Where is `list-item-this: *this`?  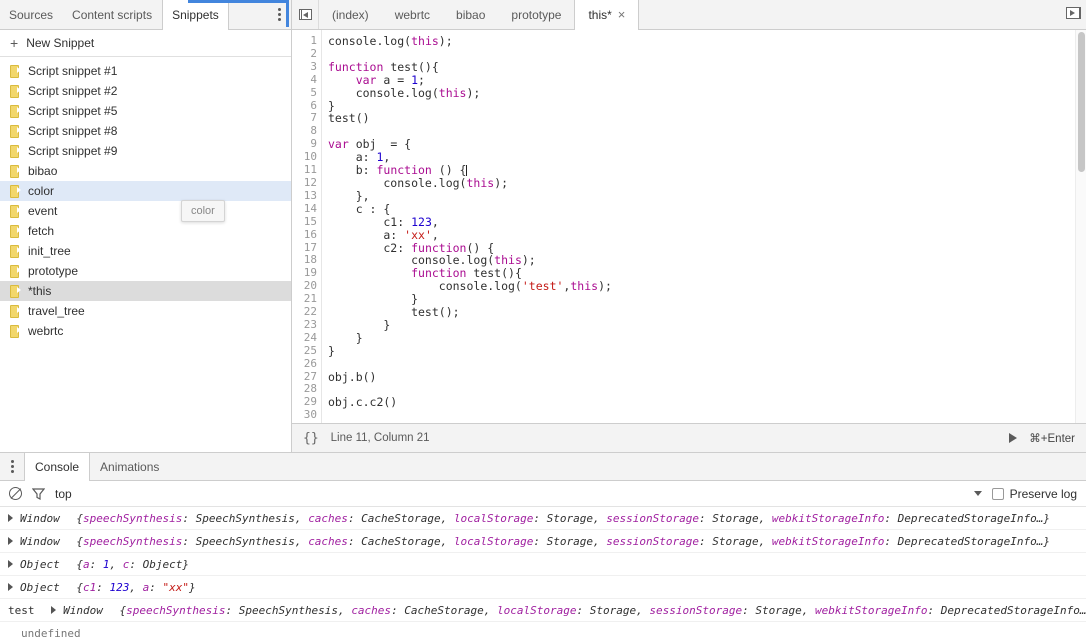
list-item-this: *this is located at coordinates (145, 291).